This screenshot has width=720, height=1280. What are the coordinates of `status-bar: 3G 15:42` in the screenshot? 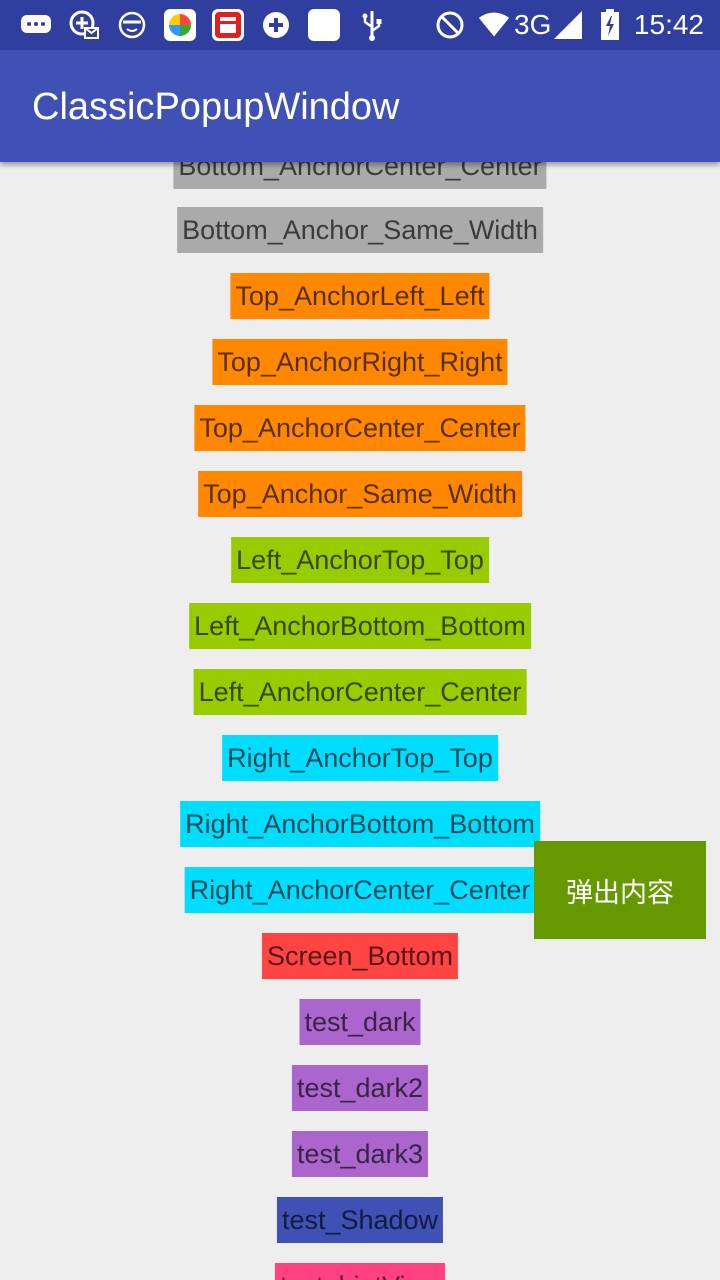 It's located at (360, 25).